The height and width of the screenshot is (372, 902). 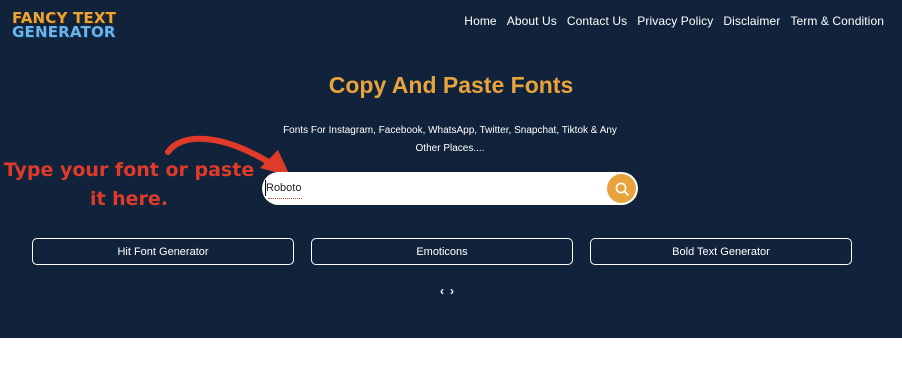 What do you see at coordinates (285, 197) in the screenshot?
I see `spellcheck-underline` at bounding box center [285, 197].